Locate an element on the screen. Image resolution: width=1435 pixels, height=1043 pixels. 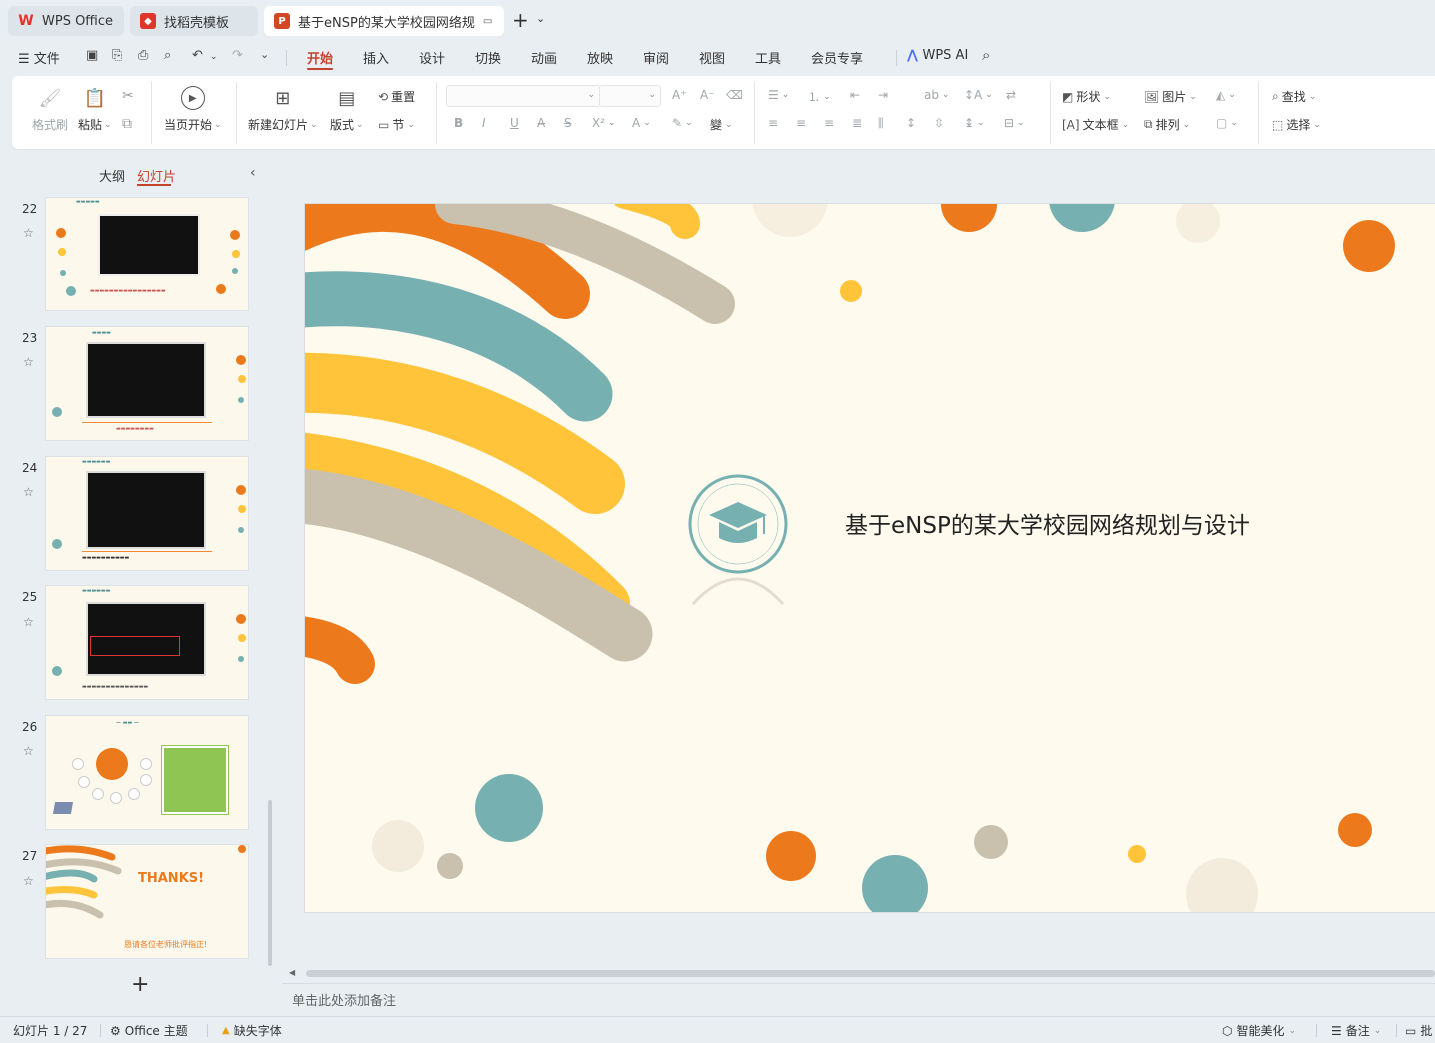
bullets-icon: ☰ ⌄ is located at coordinates (778, 95).